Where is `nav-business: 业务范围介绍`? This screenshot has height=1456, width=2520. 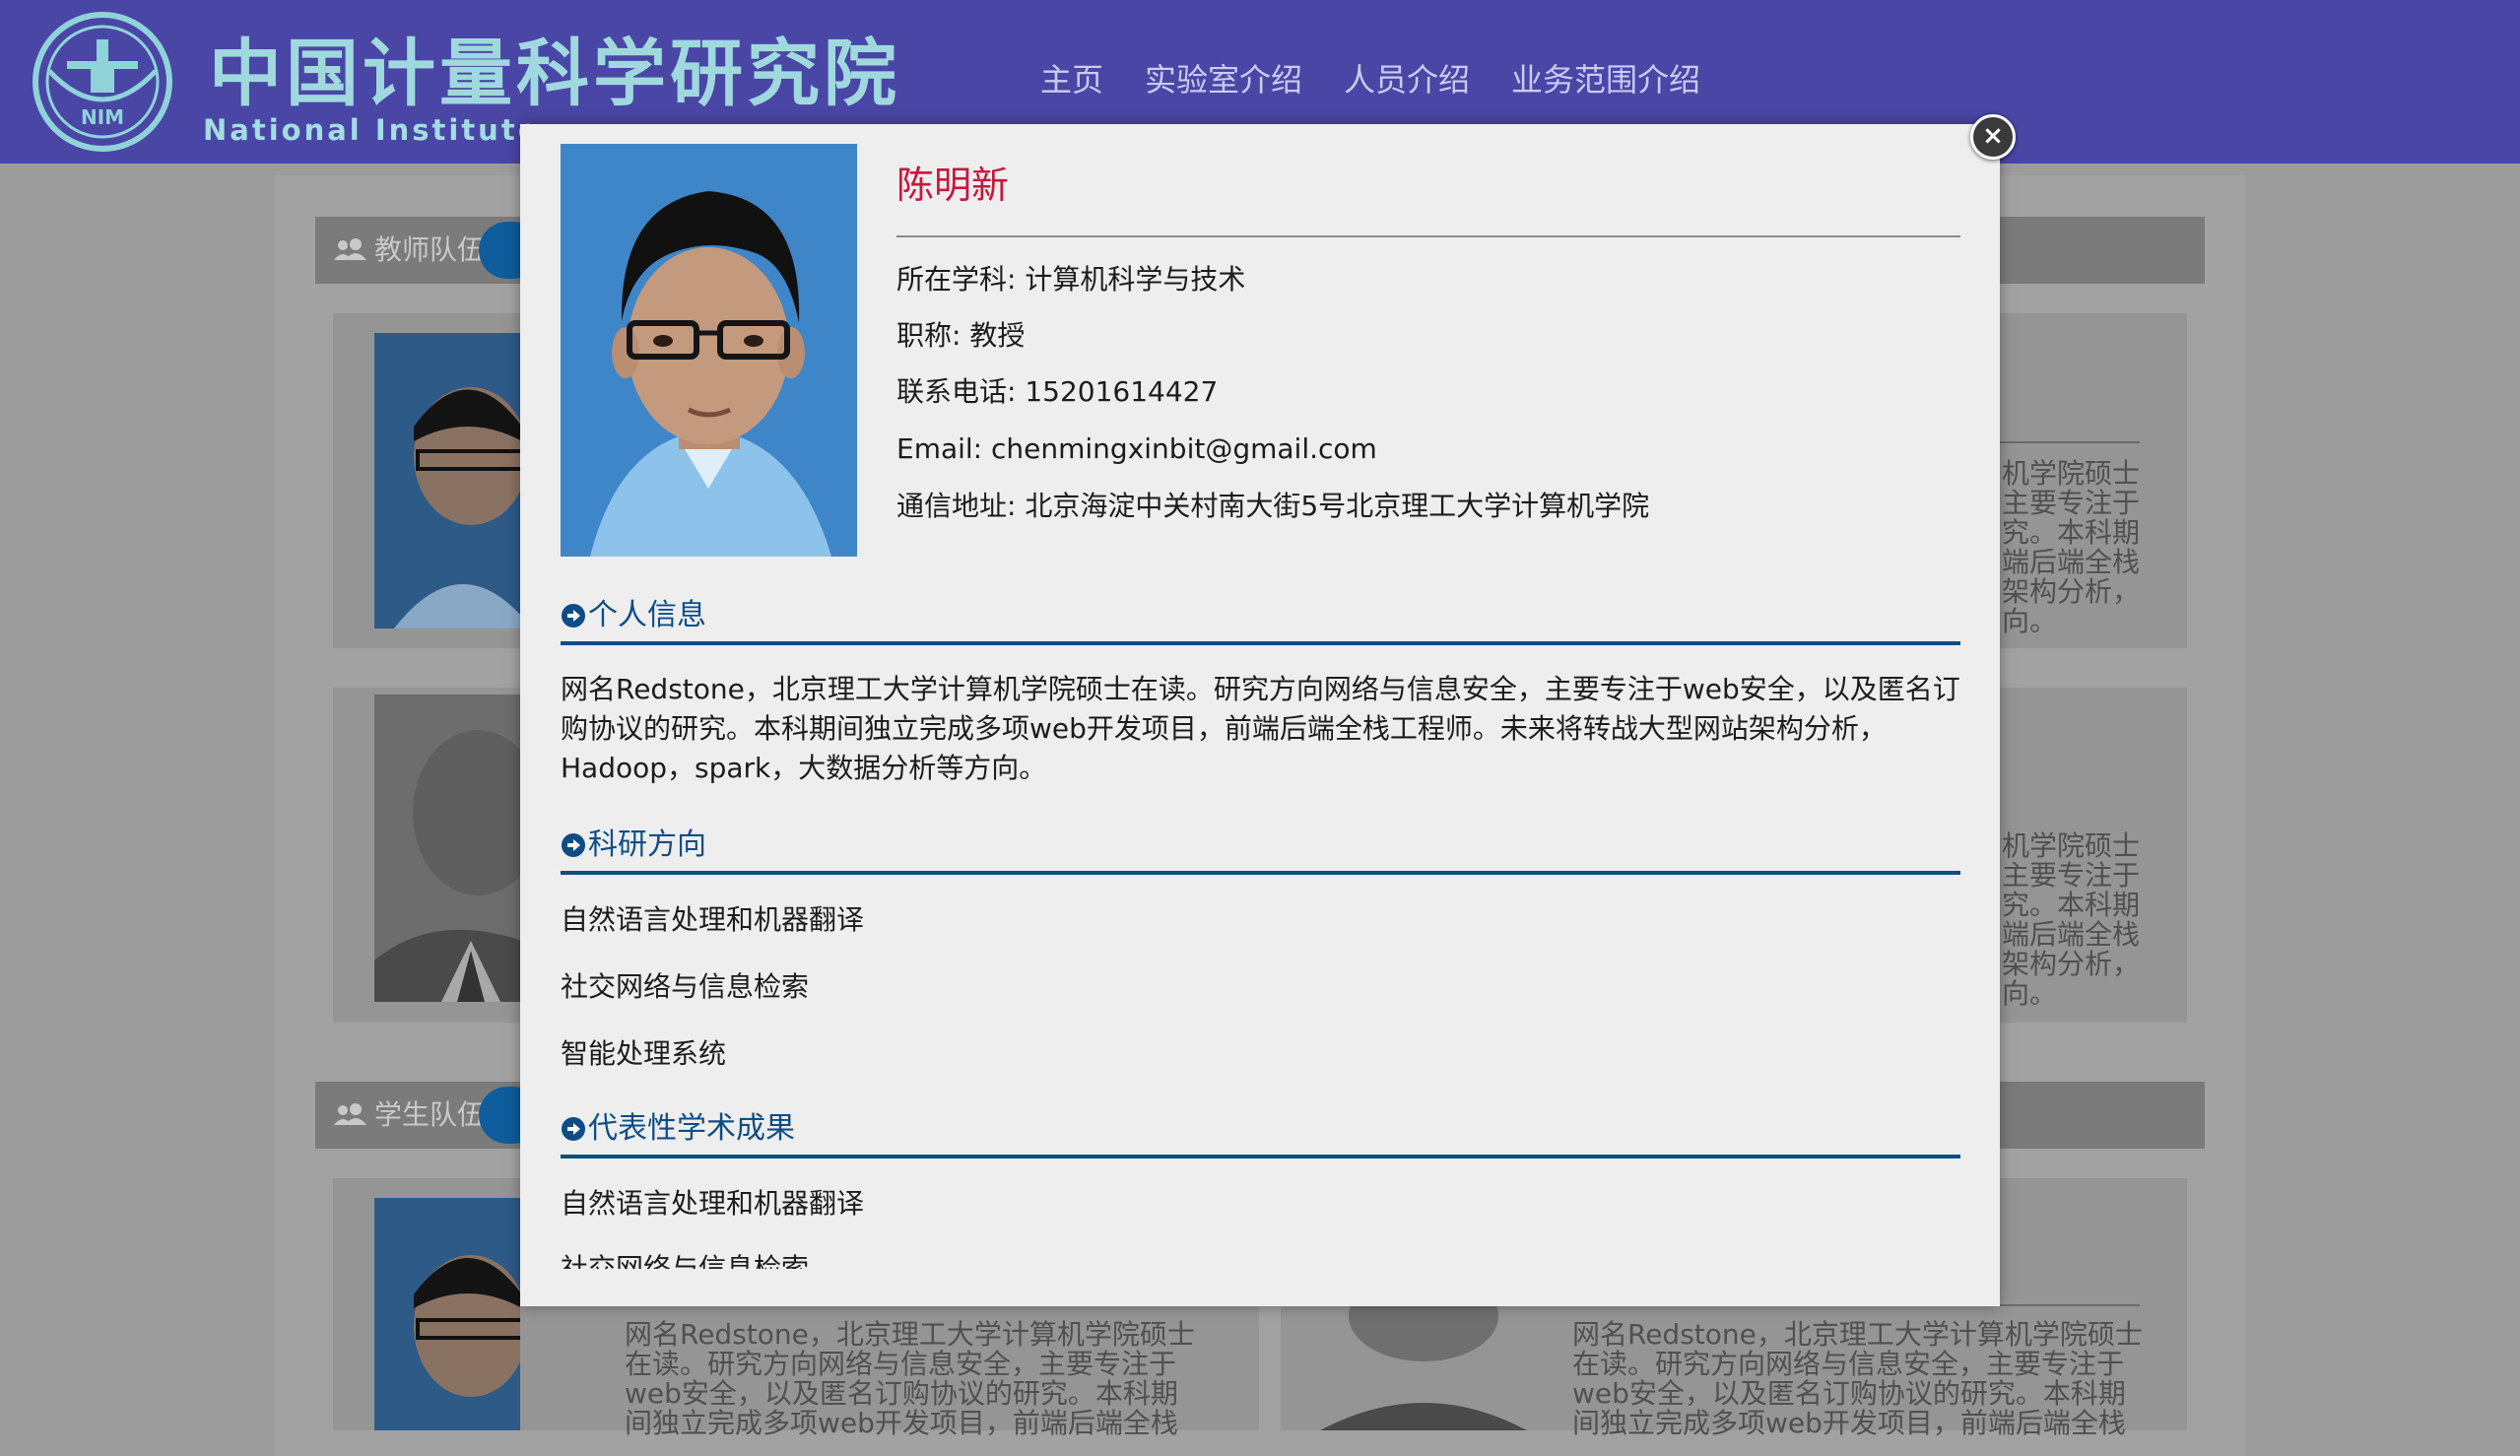 nav-business: 业务范围介绍 is located at coordinates (1605, 79).